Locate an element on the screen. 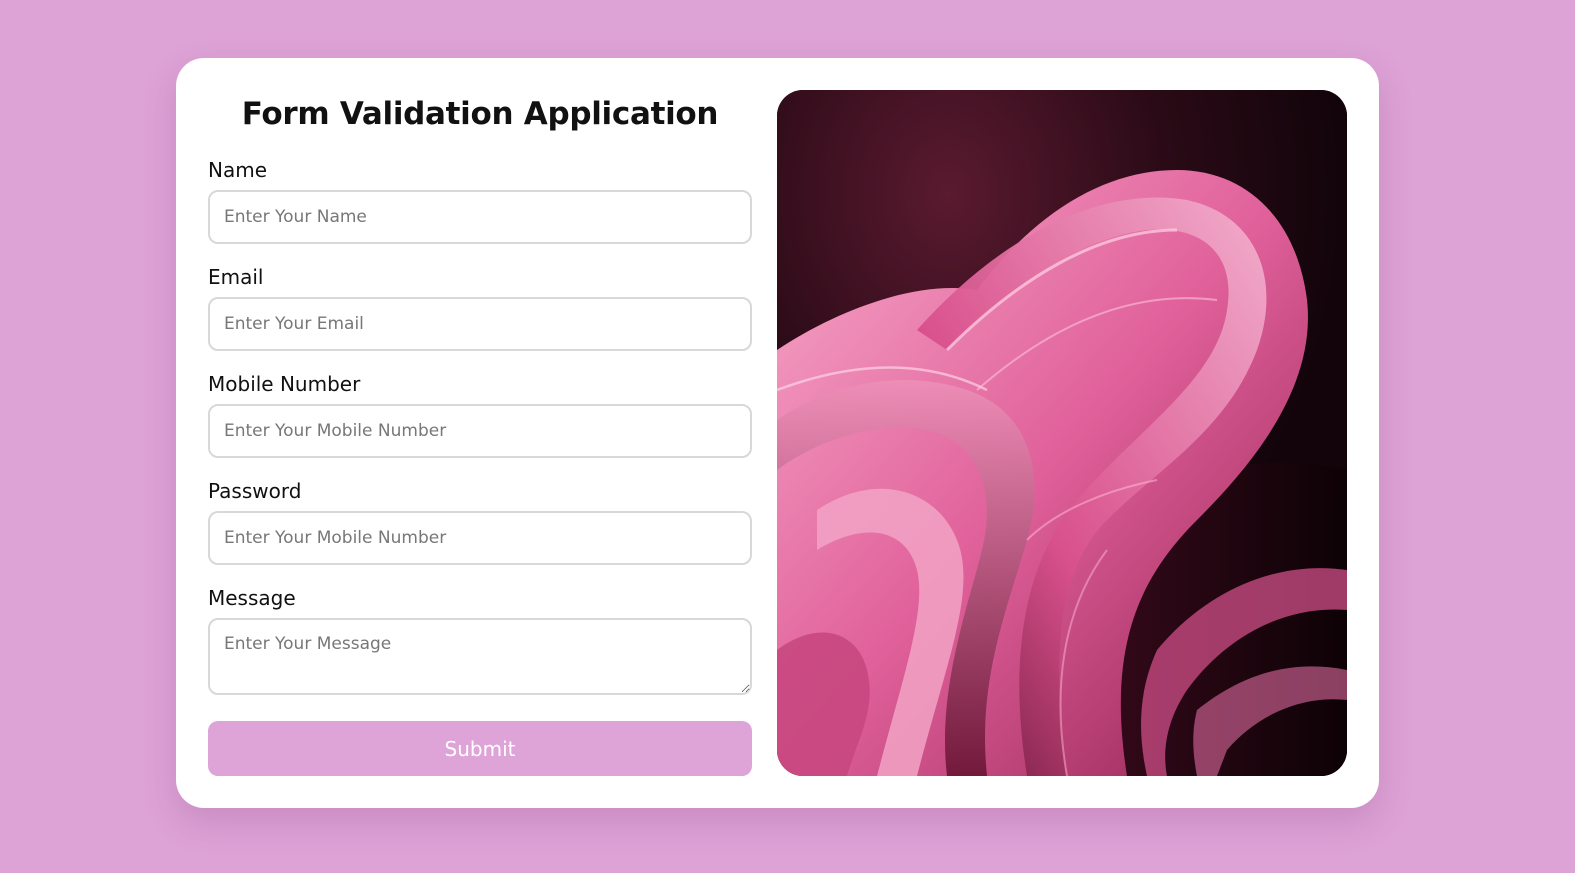 This screenshot has width=1575, height=873. password-input is located at coordinates (480, 538).